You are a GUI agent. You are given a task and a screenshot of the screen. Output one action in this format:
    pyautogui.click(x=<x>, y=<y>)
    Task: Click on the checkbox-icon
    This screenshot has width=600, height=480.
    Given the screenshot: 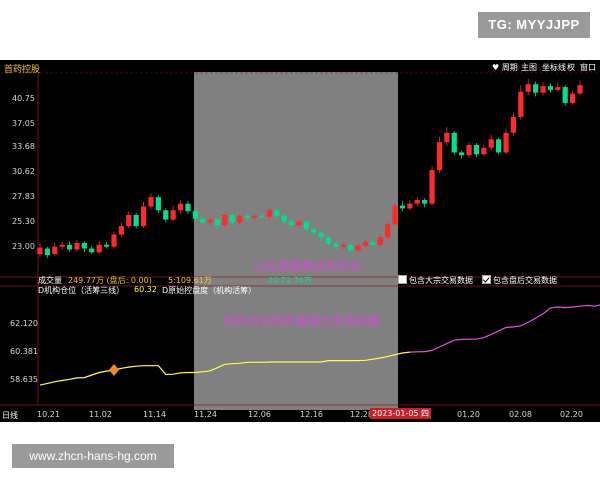 What is the action you would take?
    pyautogui.click(x=402, y=279)
    